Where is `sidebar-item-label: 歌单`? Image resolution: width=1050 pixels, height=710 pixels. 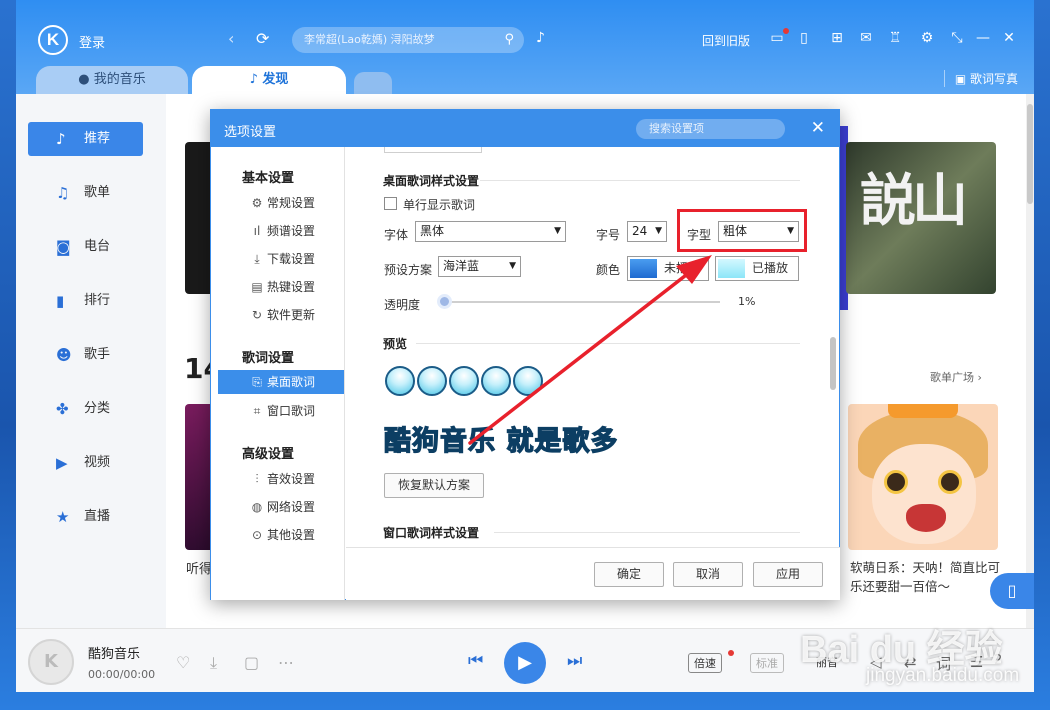
sidebar-item-label: 歌单 is located at coordinates (97, 192).